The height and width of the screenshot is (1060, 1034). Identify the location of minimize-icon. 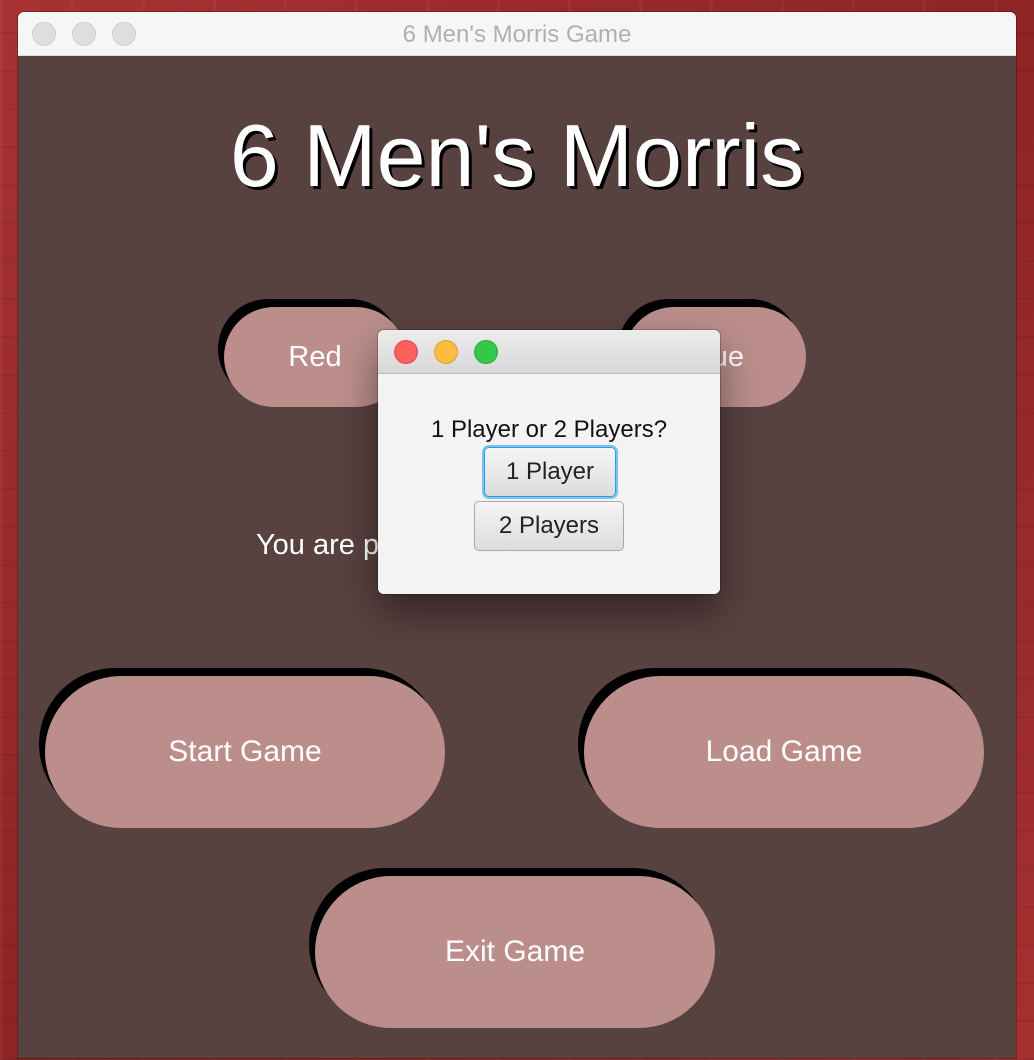
(446, 352).